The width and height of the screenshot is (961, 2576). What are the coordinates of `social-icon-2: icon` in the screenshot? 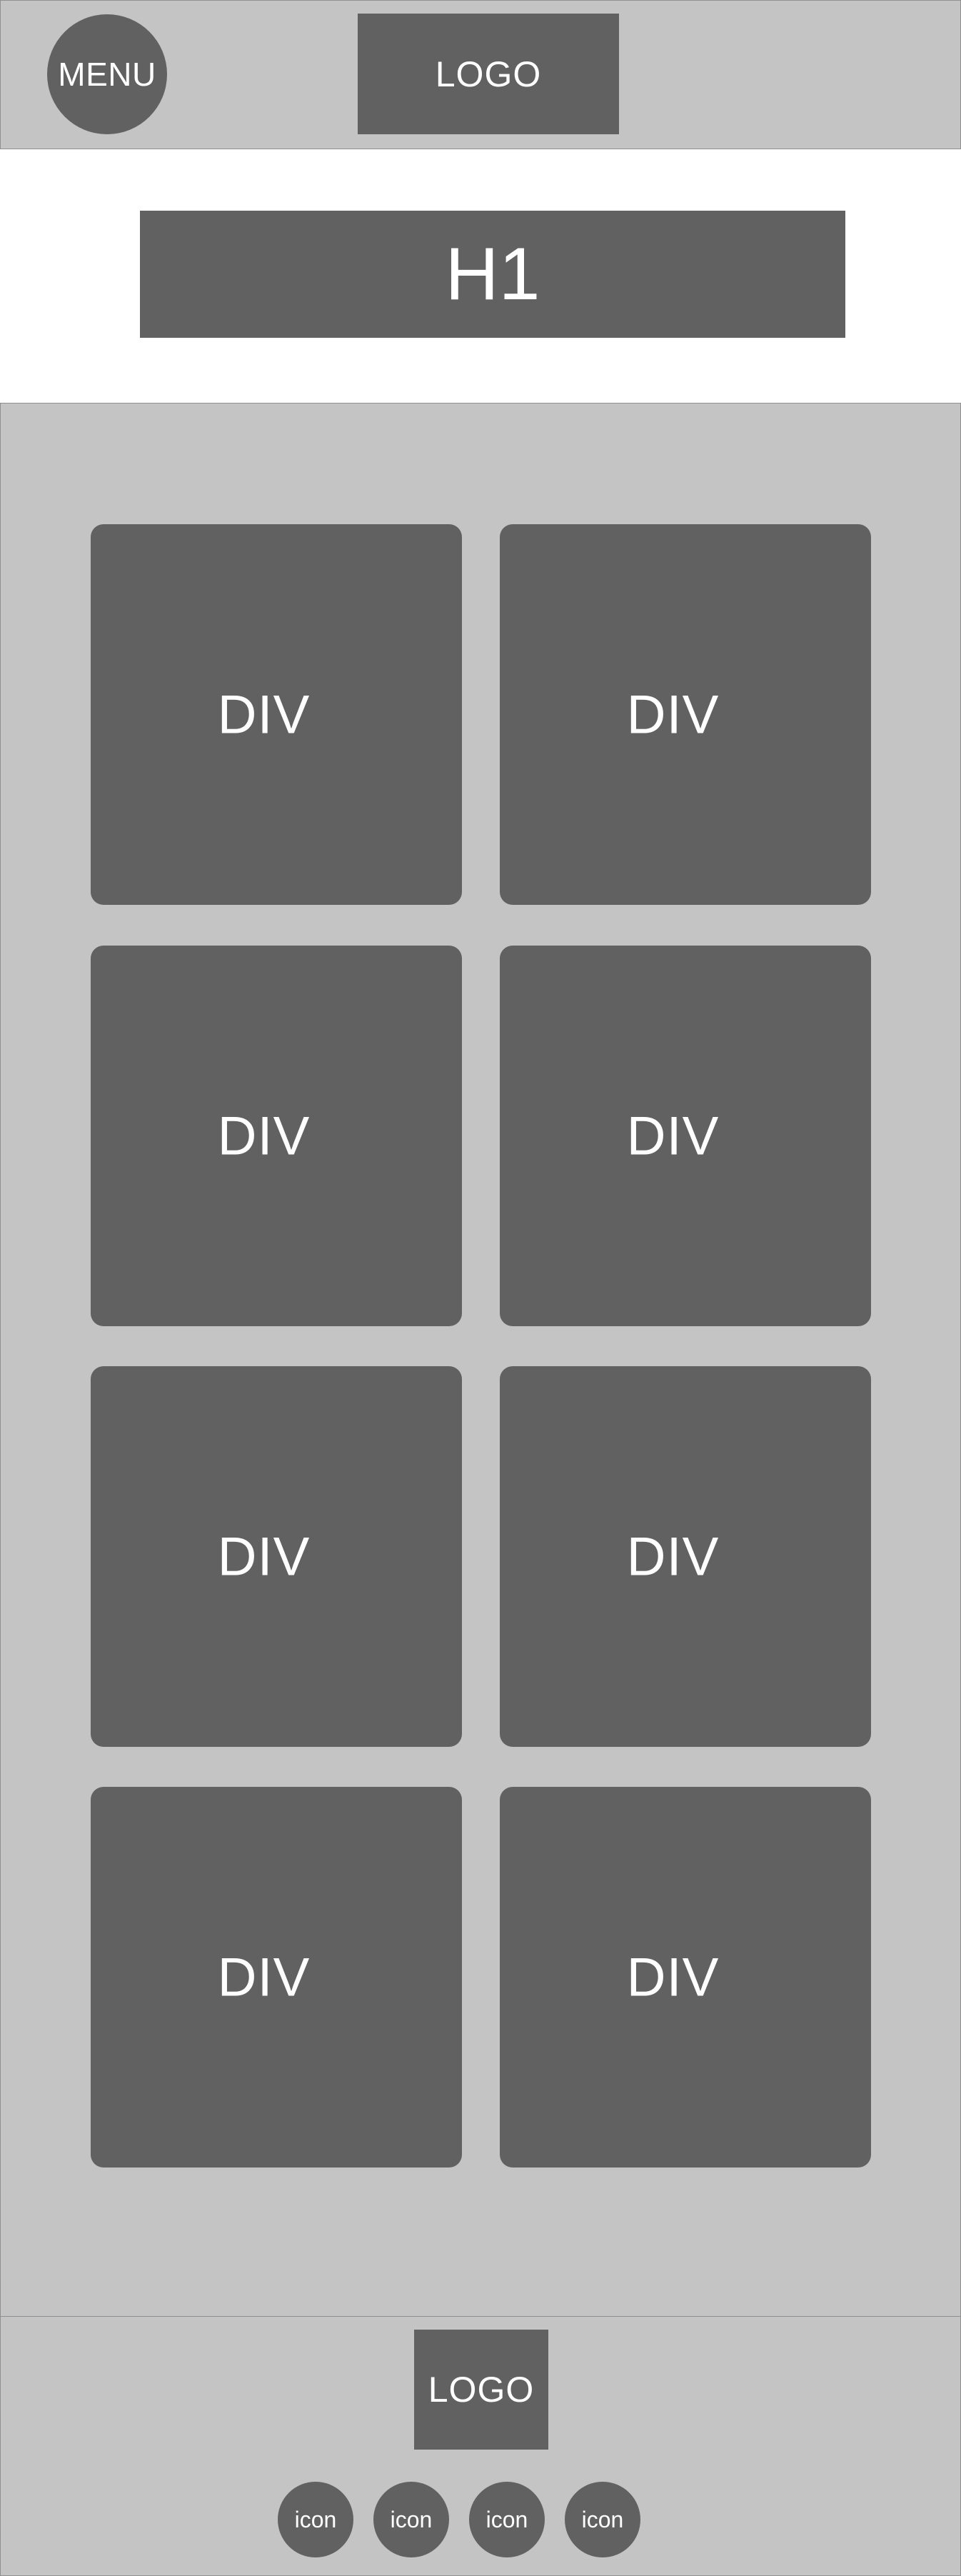 It's located at (411, 2519).